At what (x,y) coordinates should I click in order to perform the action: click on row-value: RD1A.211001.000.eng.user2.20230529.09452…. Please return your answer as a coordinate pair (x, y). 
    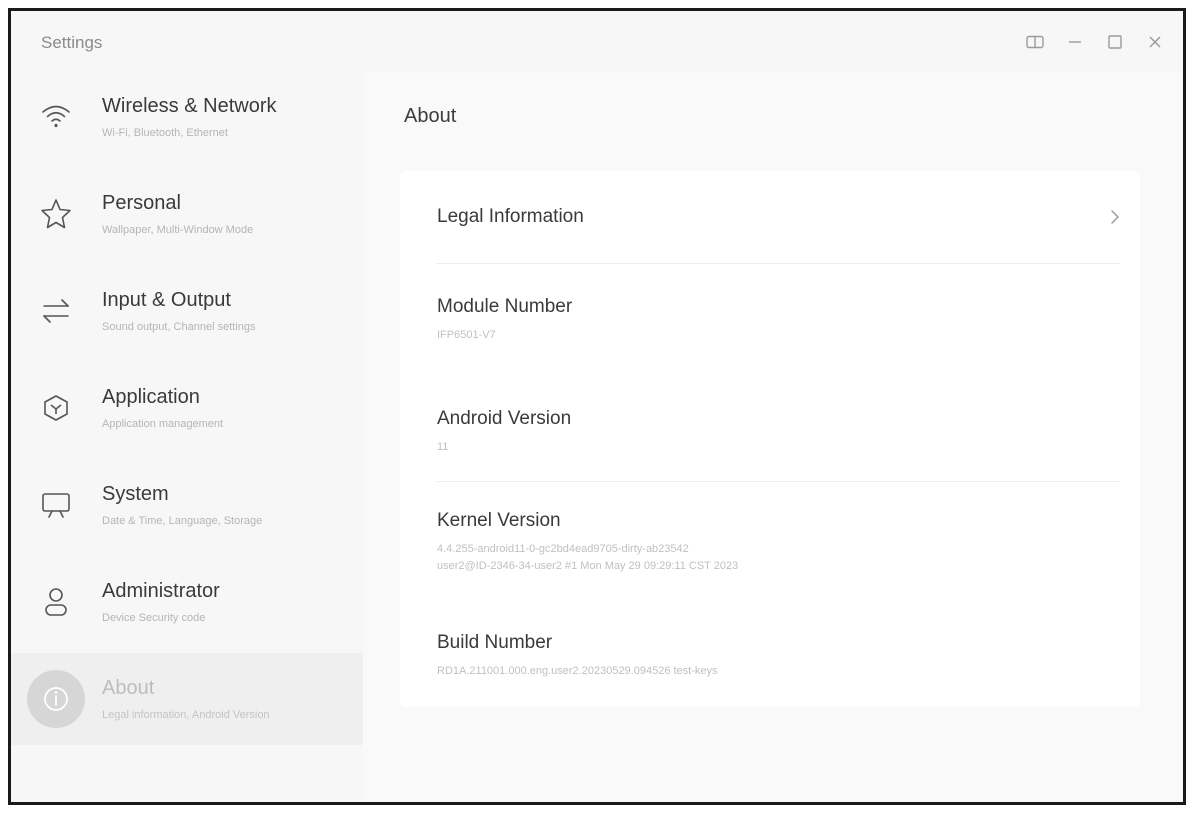
    Looking at the image, I should click on (577, 671).